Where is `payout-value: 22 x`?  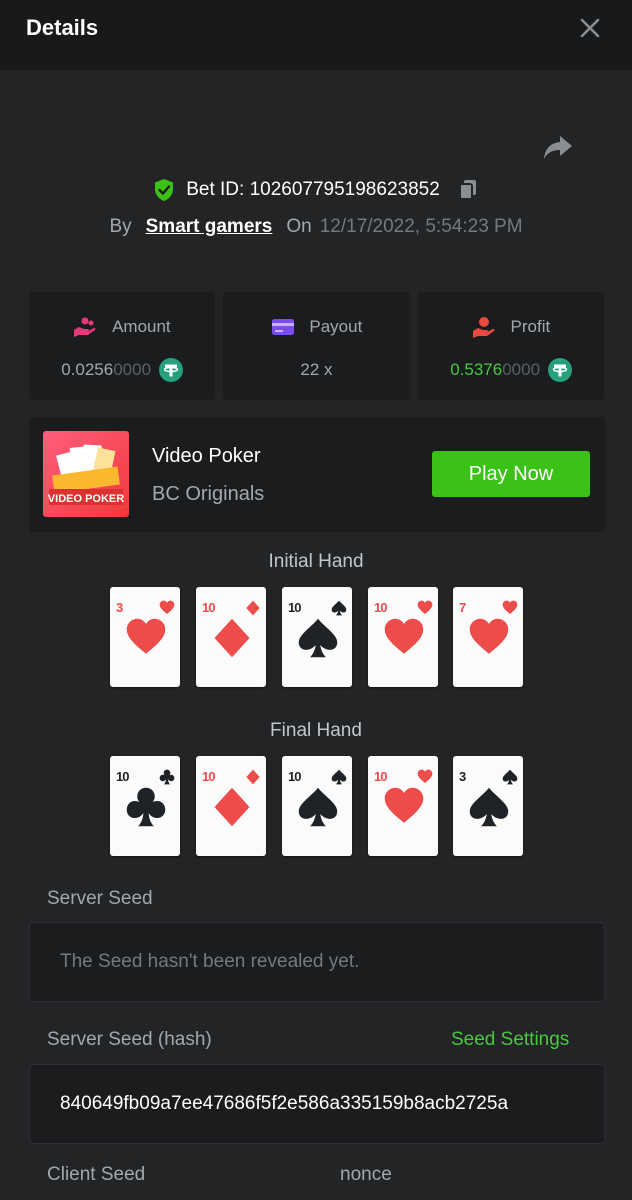 payout-value: 22 x is located at coordinates (316, 369).